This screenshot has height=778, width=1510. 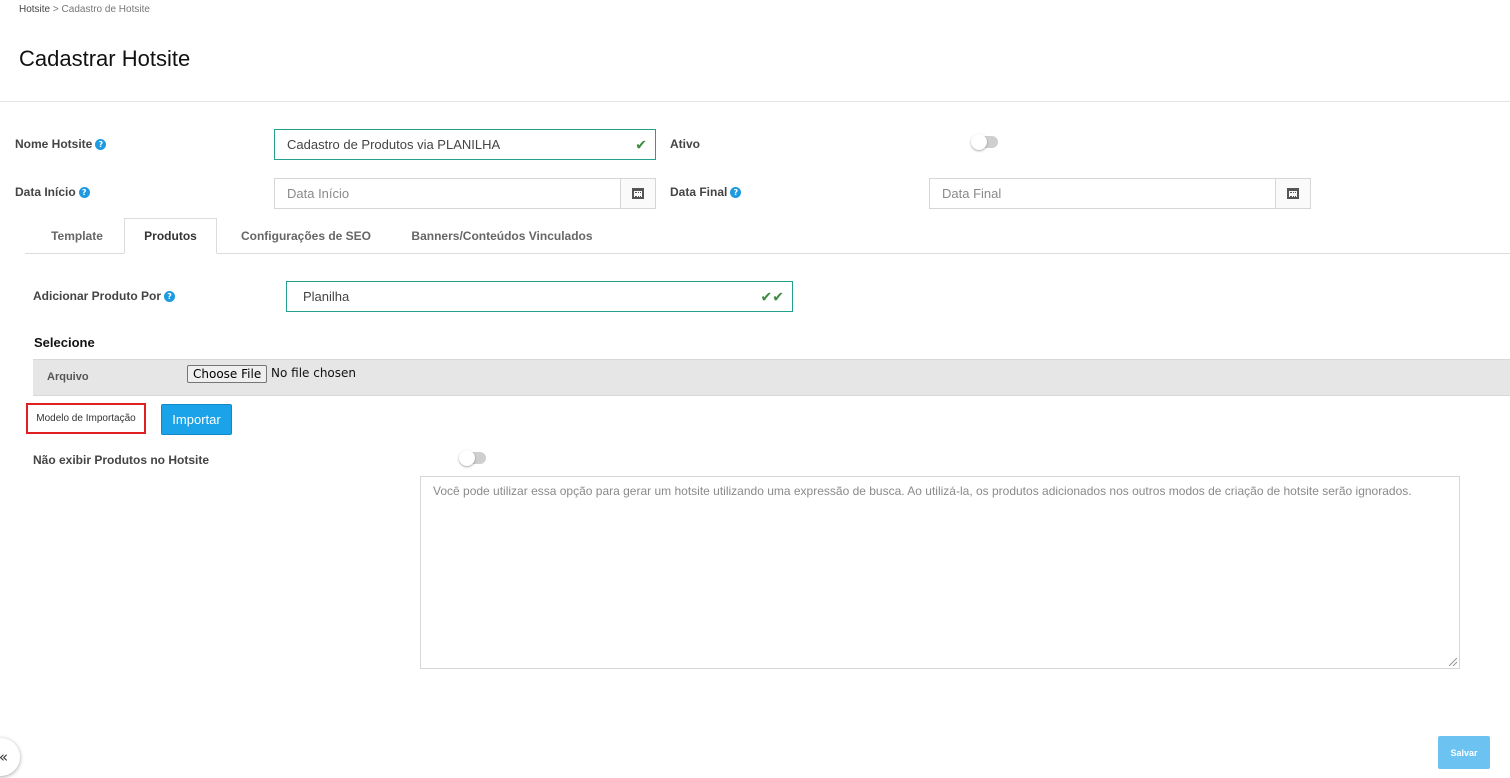 I want to click on ativo-label: Ativo, so click(x=685, y=144).